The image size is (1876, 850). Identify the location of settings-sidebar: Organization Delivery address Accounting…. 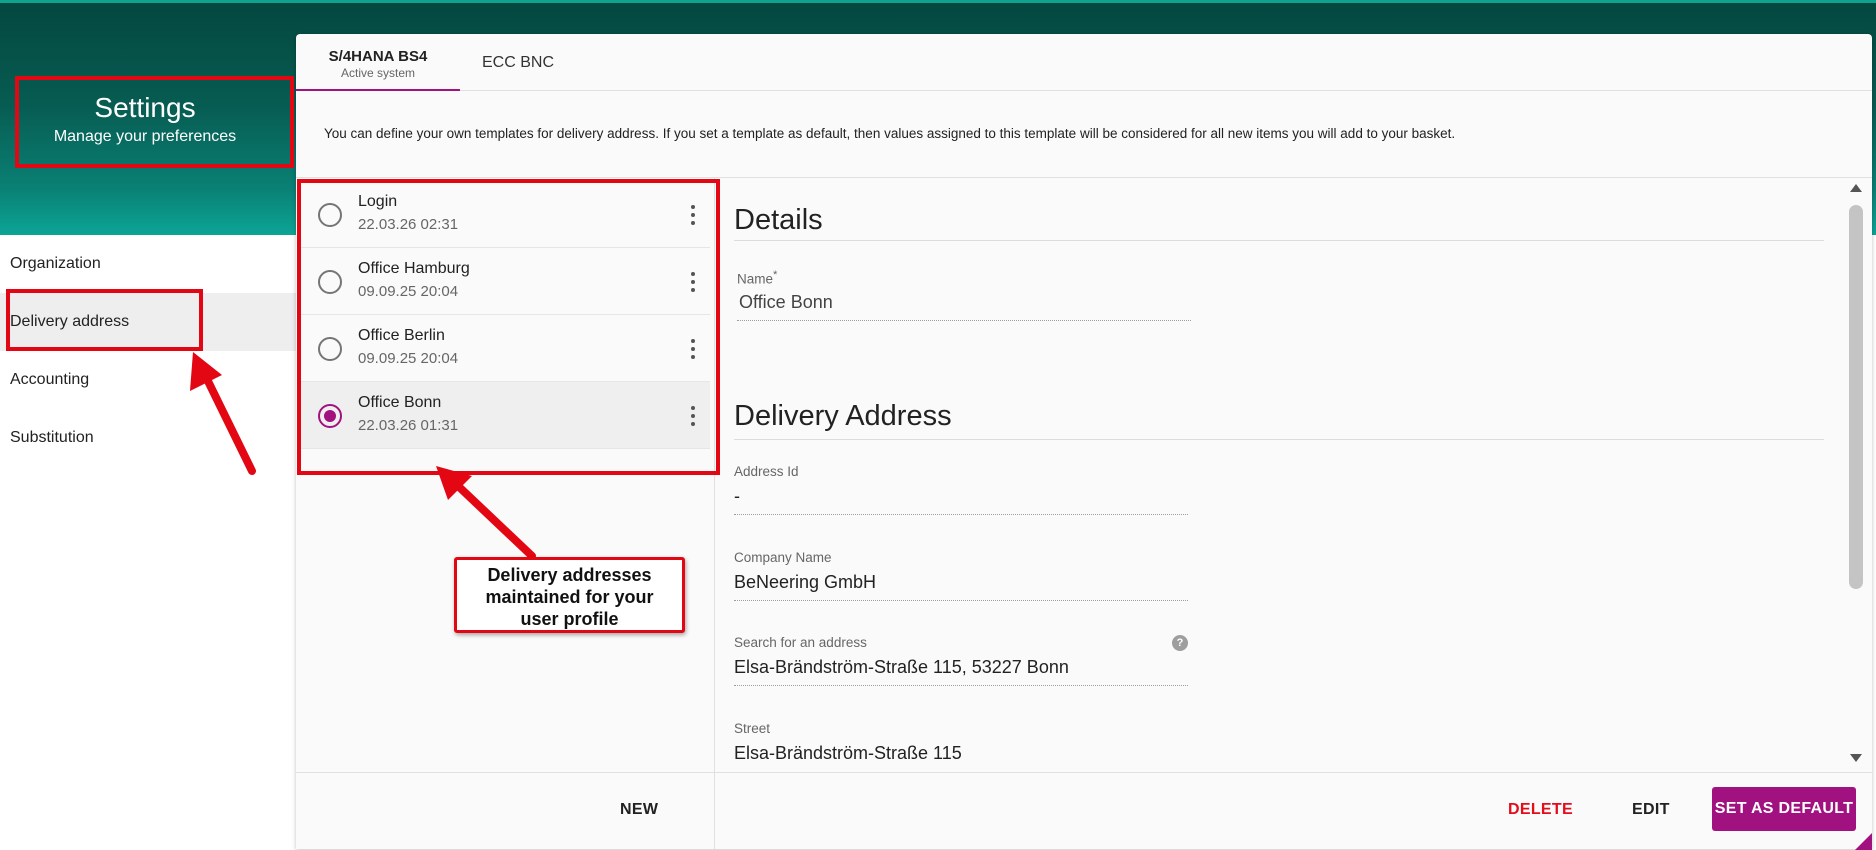
(148, 351).